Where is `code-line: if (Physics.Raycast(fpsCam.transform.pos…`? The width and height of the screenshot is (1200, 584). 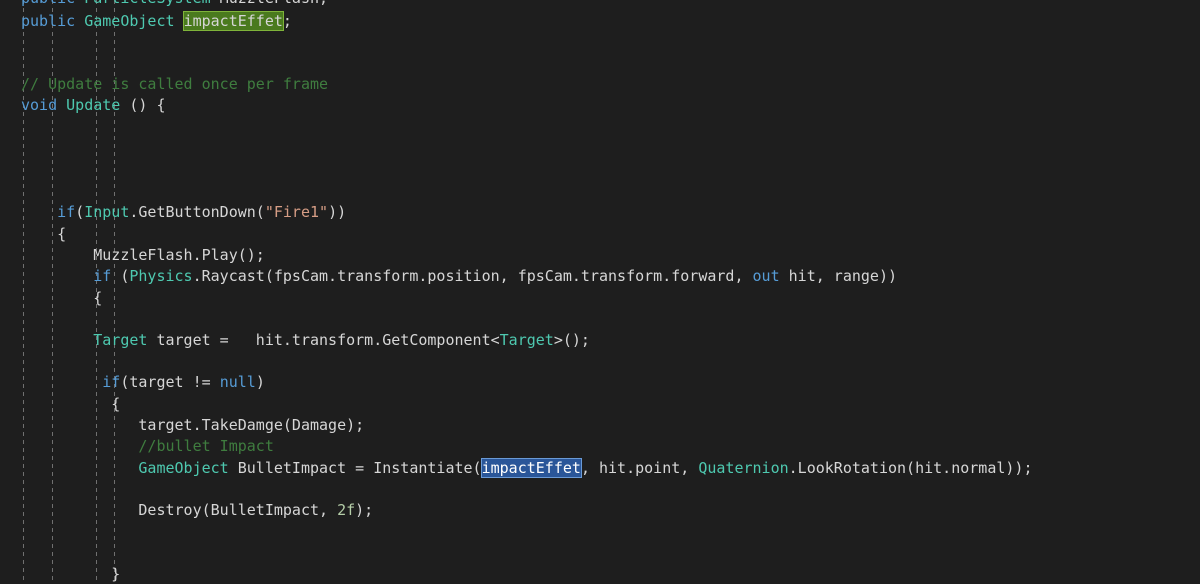 code-line: if (Physics.Raycast(fpsCam.transform.pos… is located at coordinates (600, 276).